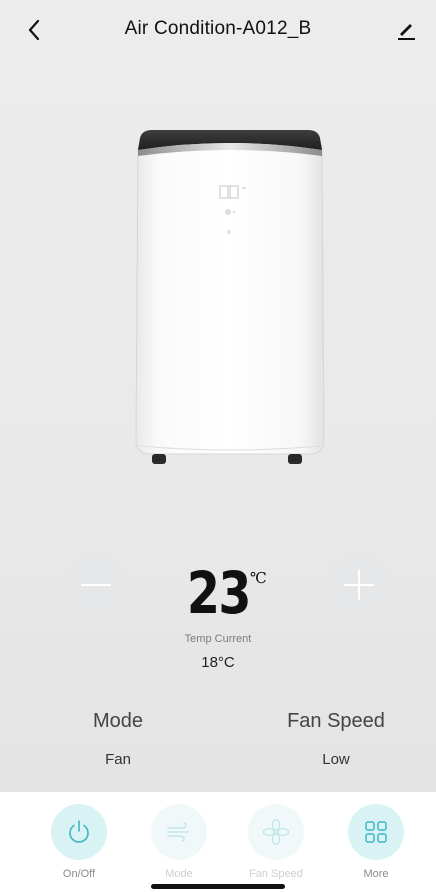 This screenshot has height=892, width=436. I want to click on set-temperature-value: 23, so click(219, 593).